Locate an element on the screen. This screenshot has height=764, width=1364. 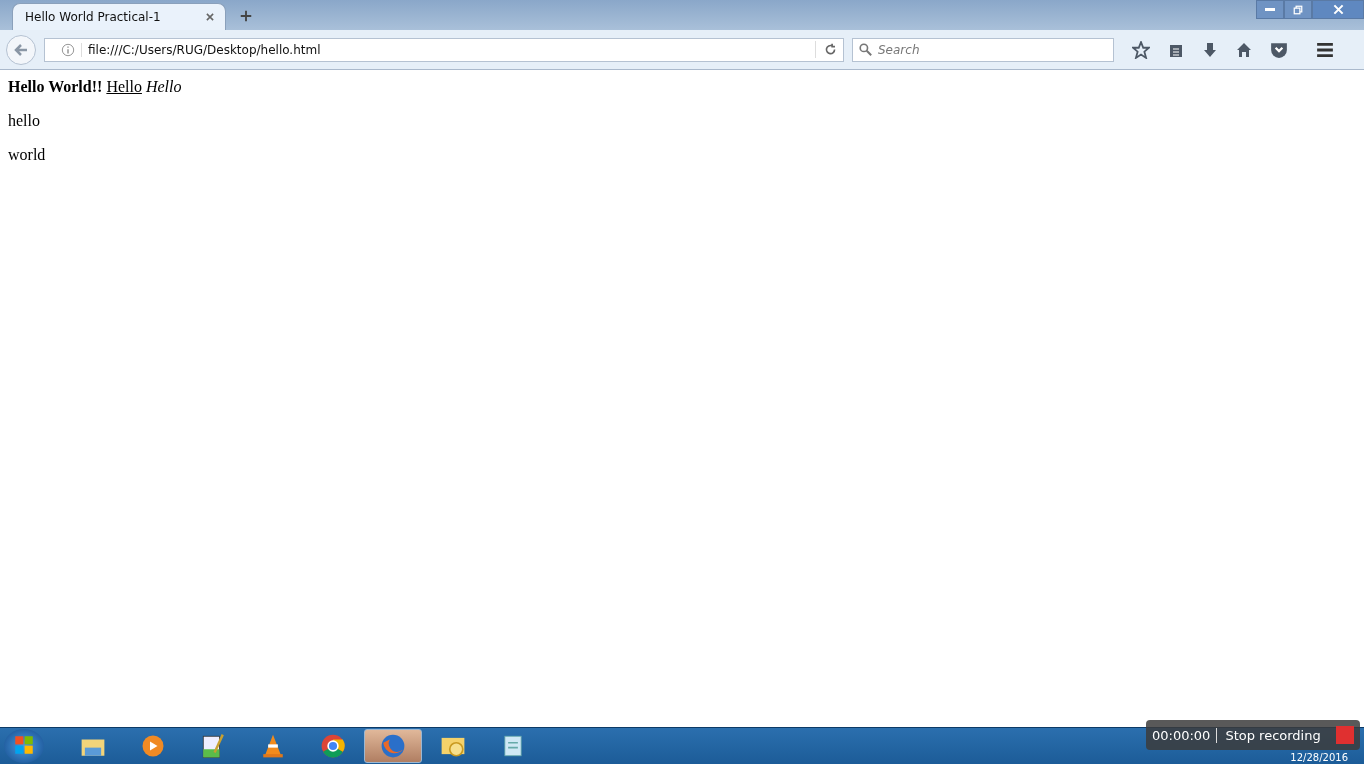
text-link: Hello is located at coordinates (124, 87).